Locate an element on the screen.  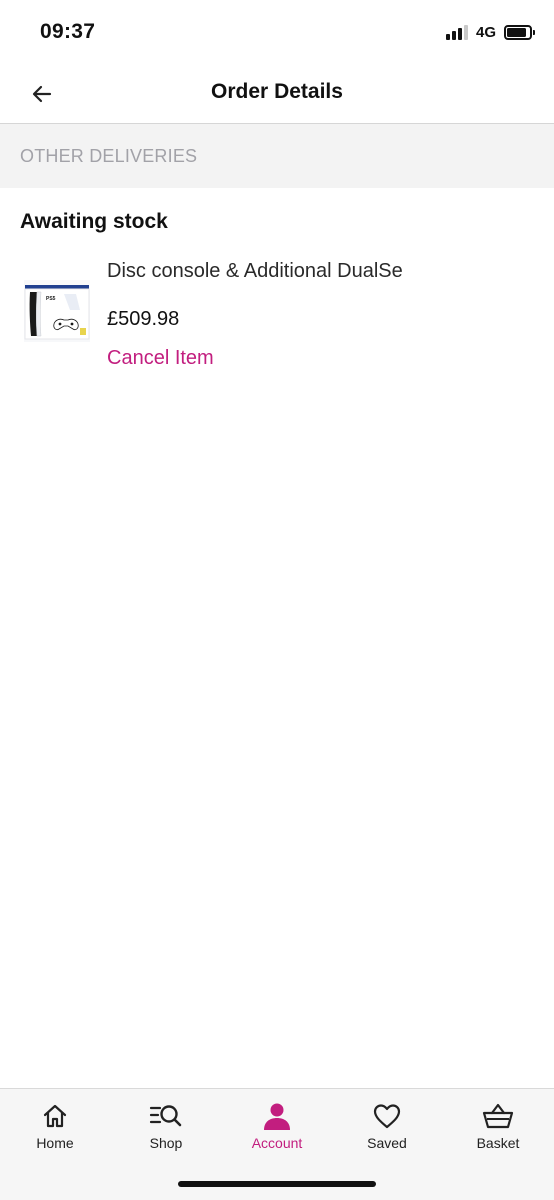
status-indicators: 4G is located at coordinates (490, 32).